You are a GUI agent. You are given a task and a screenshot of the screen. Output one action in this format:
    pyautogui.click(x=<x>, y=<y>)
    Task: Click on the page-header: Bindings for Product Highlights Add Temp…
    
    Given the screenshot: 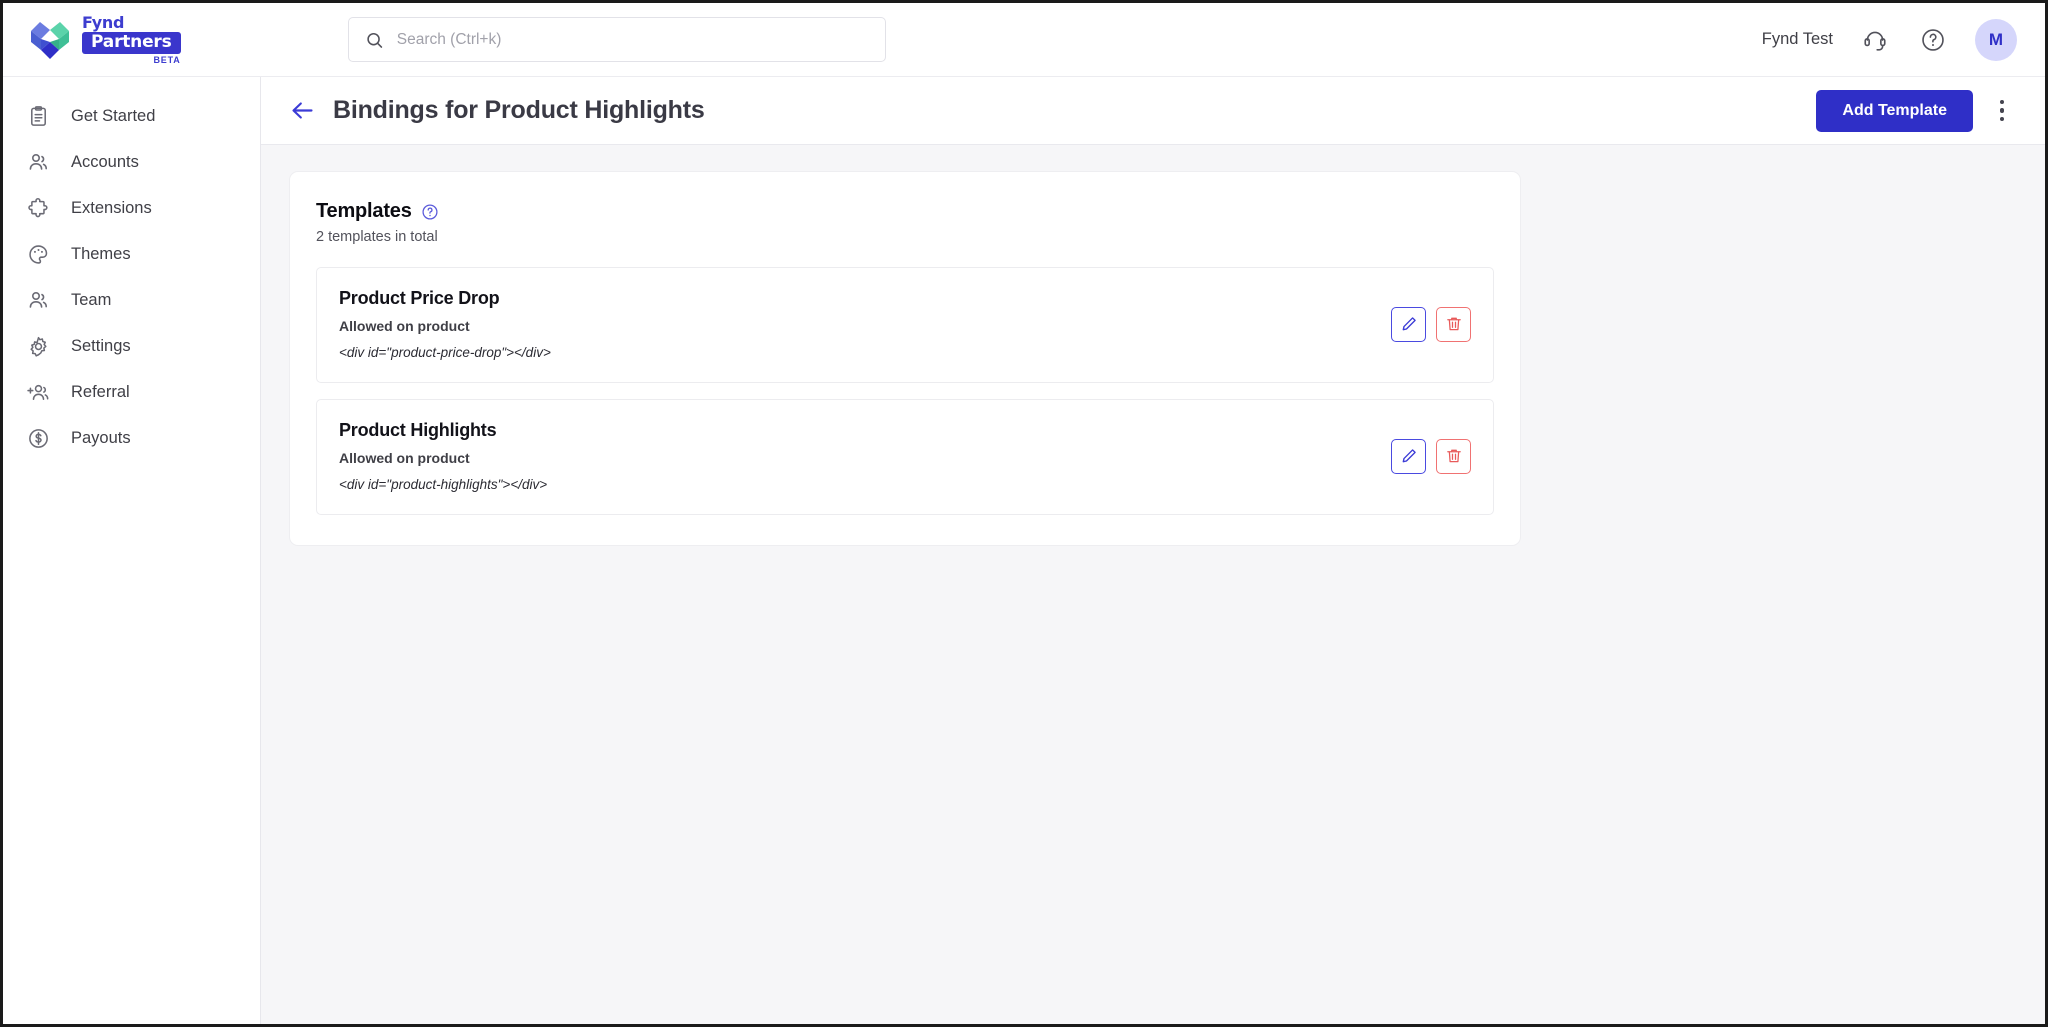 What is the action you would take?
    pyautogui.click(x=1153, y=111)
    